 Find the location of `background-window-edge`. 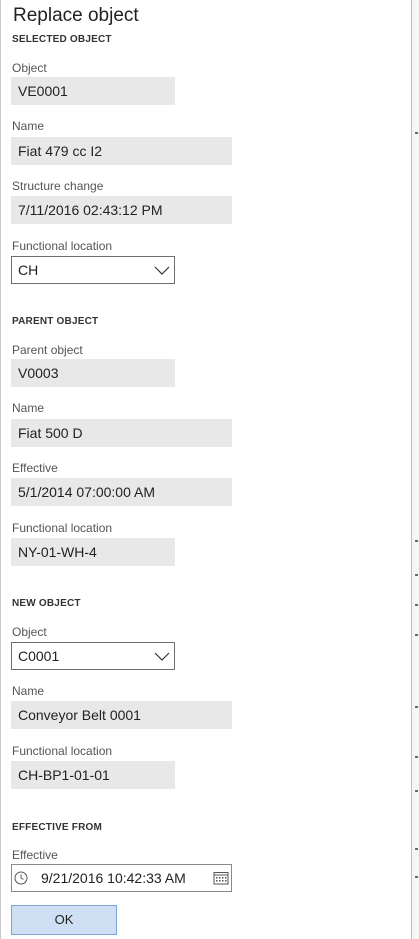

background-window-edge is located at coordinates (415, 469).